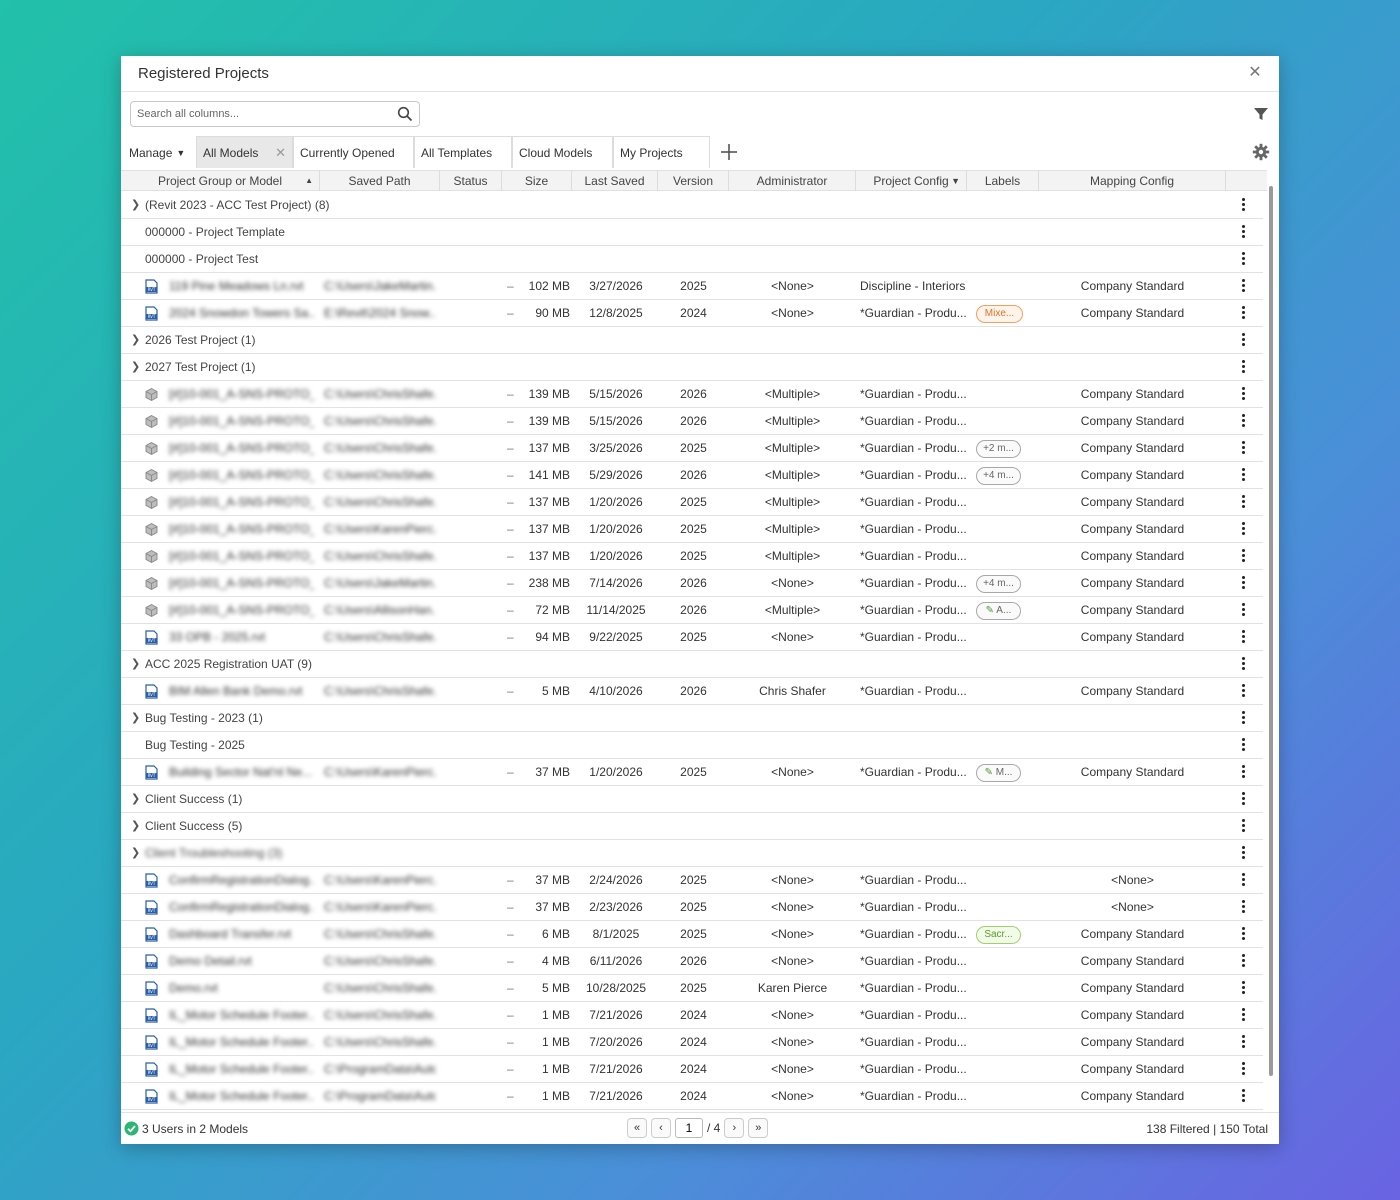  What do you see at coordinates (280, 153) in the screenshot?
I see `close-tab-icon: ✕` at bounding box center [280, 153].